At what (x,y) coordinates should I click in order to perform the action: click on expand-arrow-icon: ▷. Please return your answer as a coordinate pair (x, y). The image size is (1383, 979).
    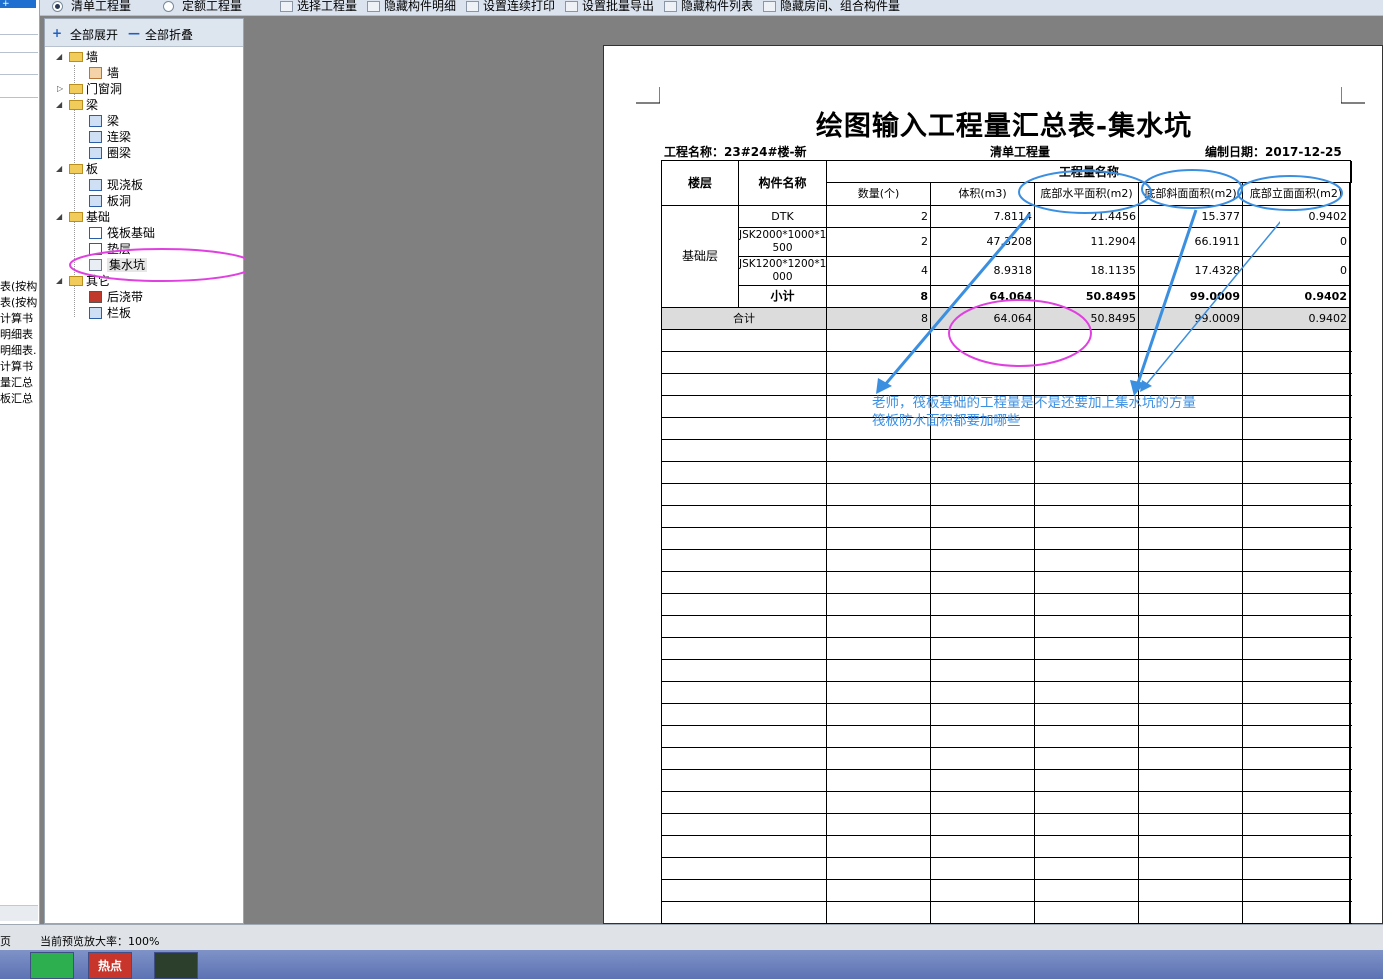
    Looking at the image, I should click on (61, 89).